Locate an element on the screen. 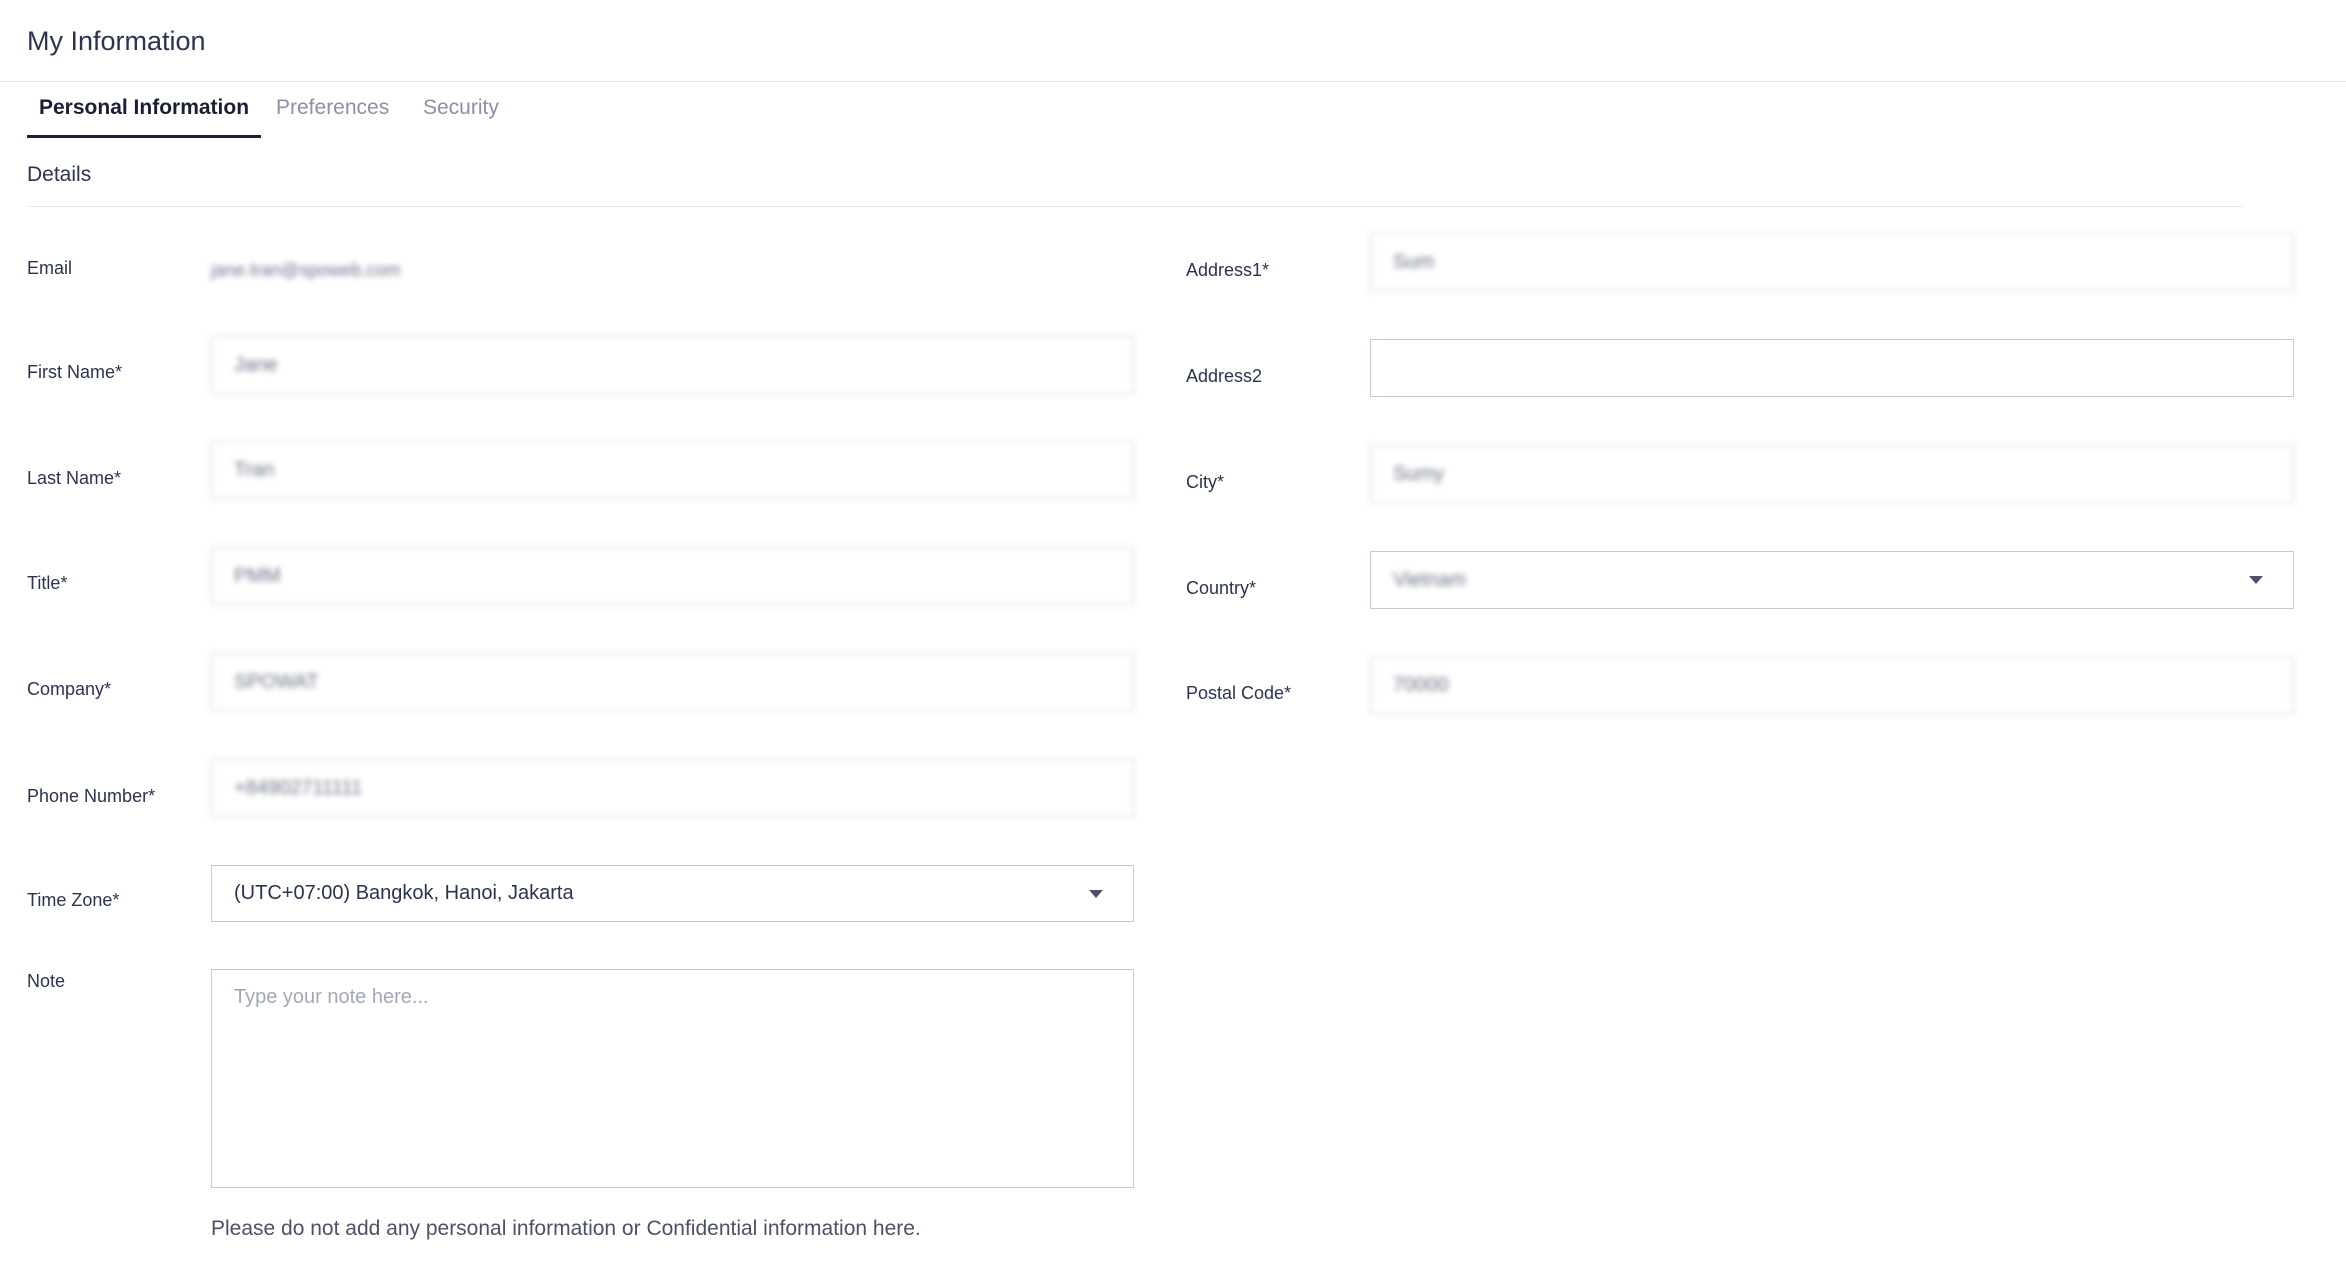 The height and width of the screenshot is (1270, 2346). country-label: Country* is located at coordinates (1221, 588).